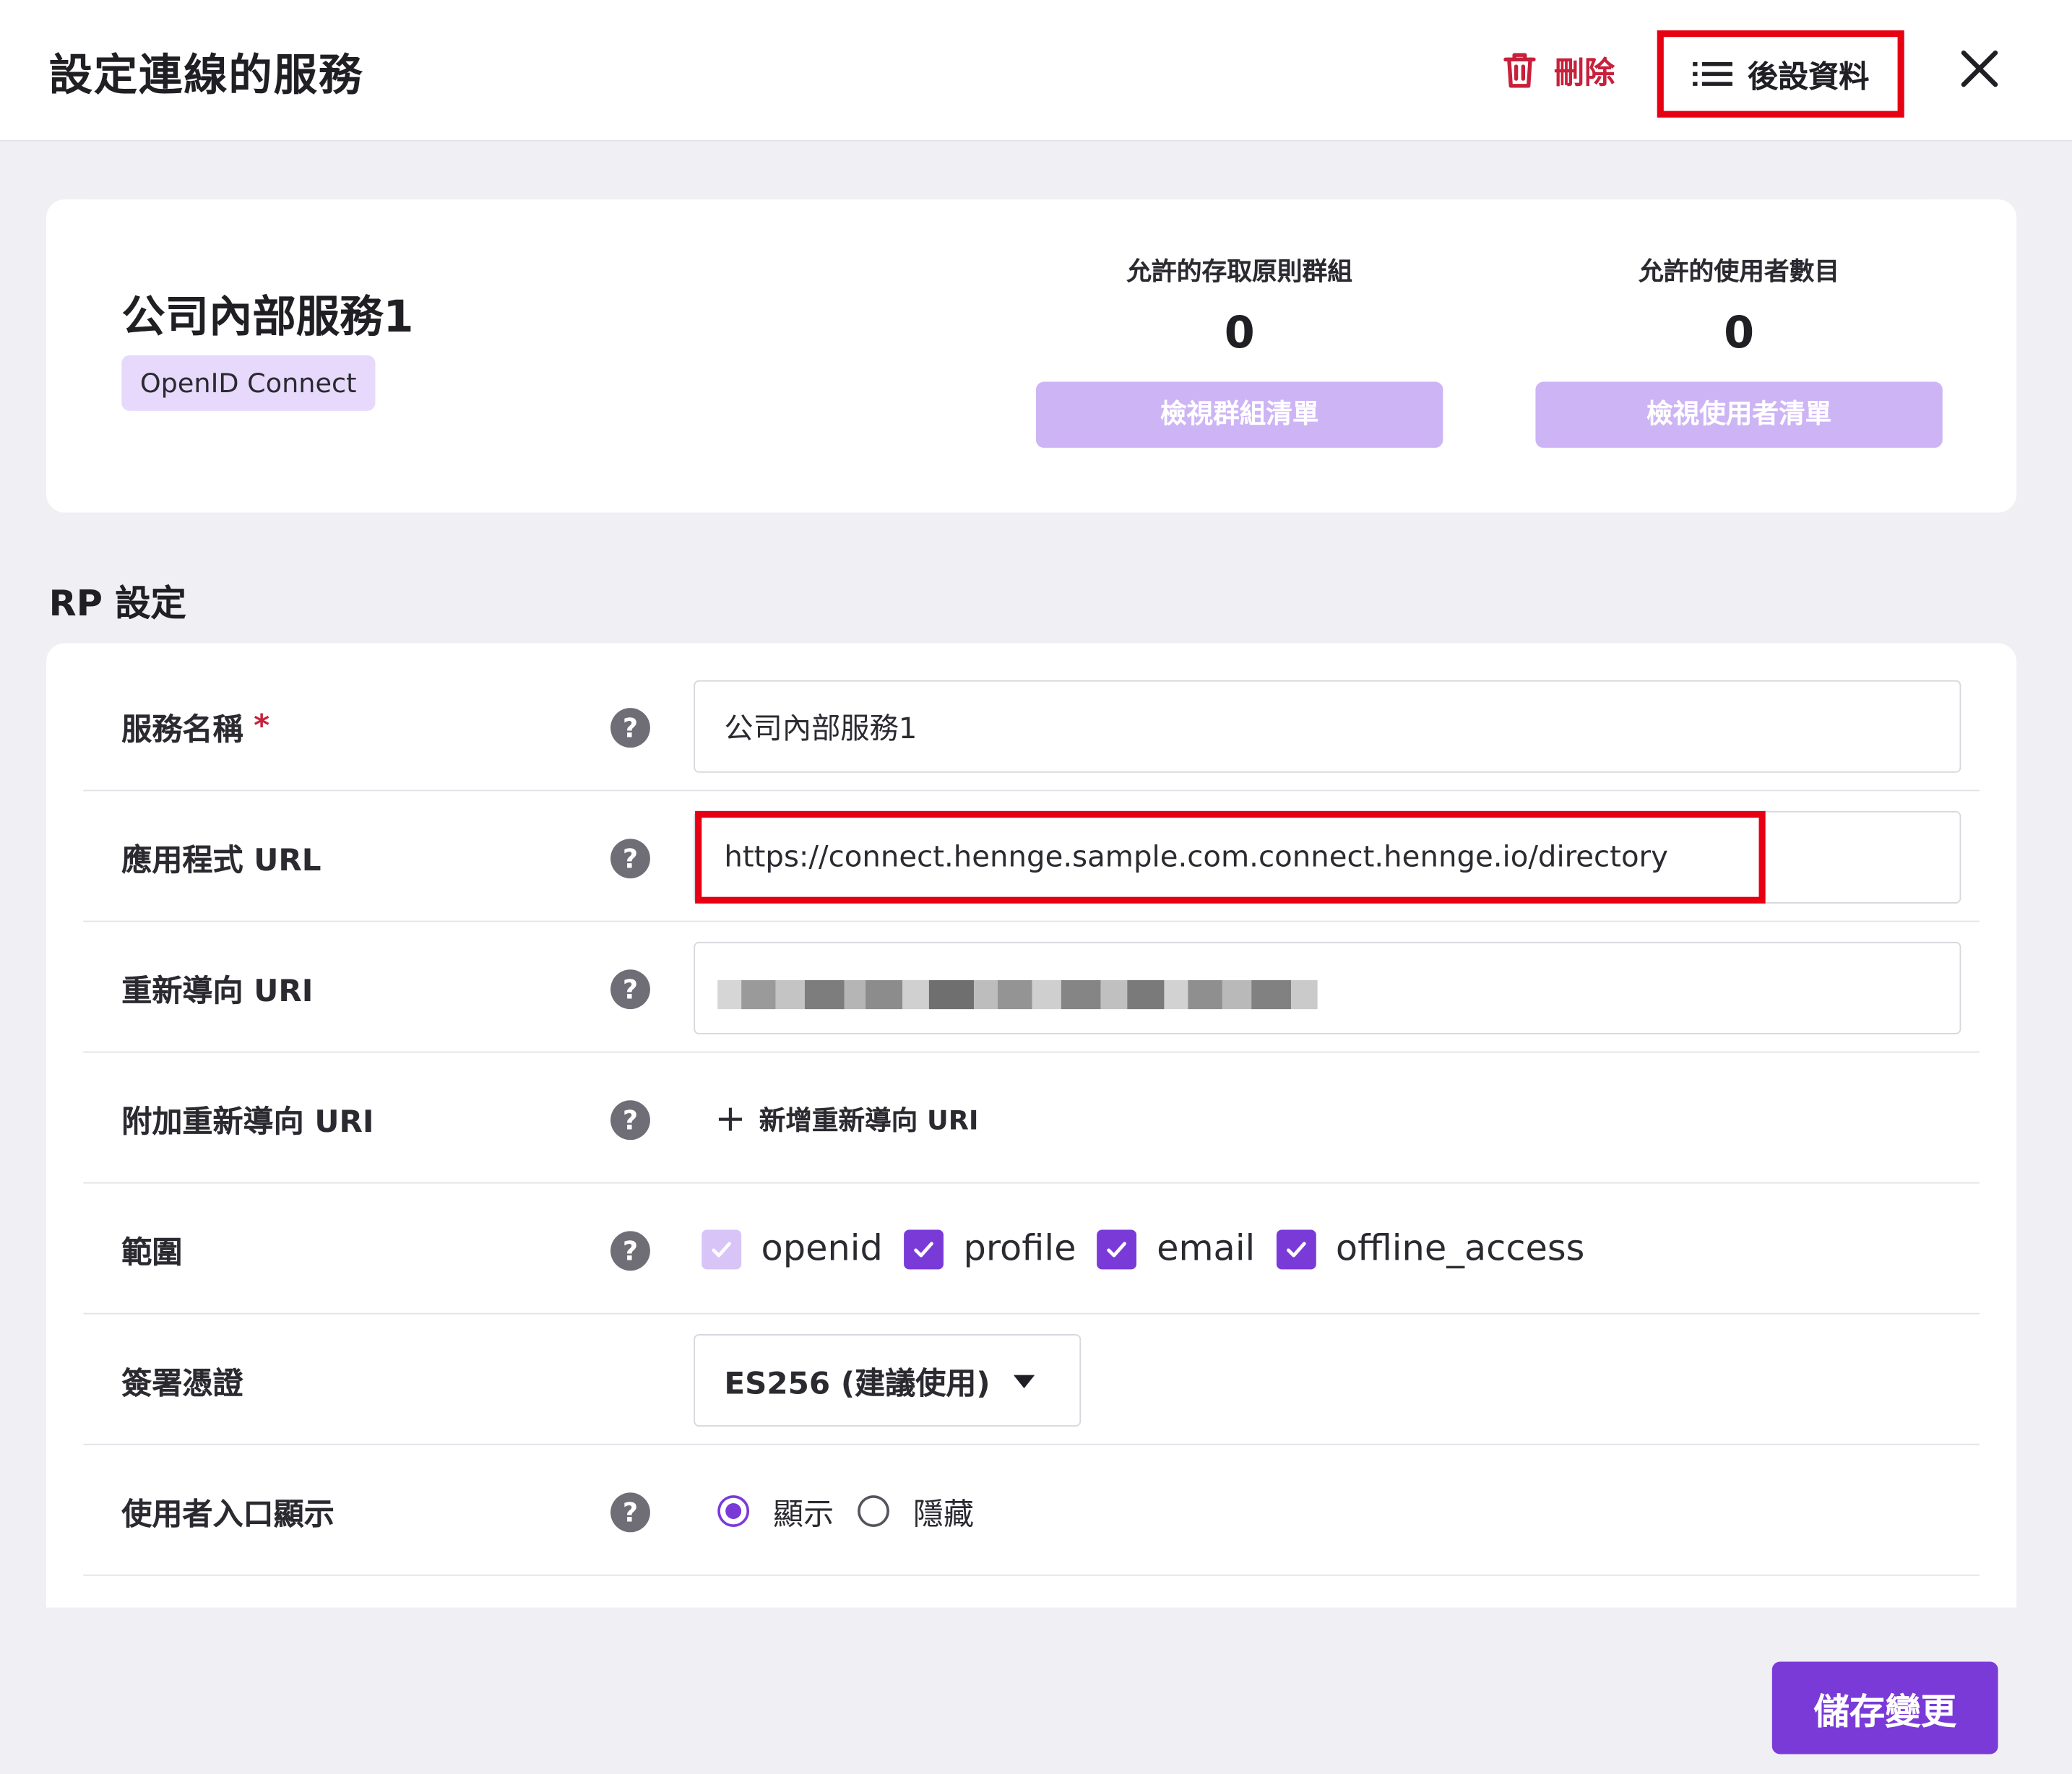 This screenshot has height=1774, width=2072. I want to click on scope-email: email, so click(1176, 1249).